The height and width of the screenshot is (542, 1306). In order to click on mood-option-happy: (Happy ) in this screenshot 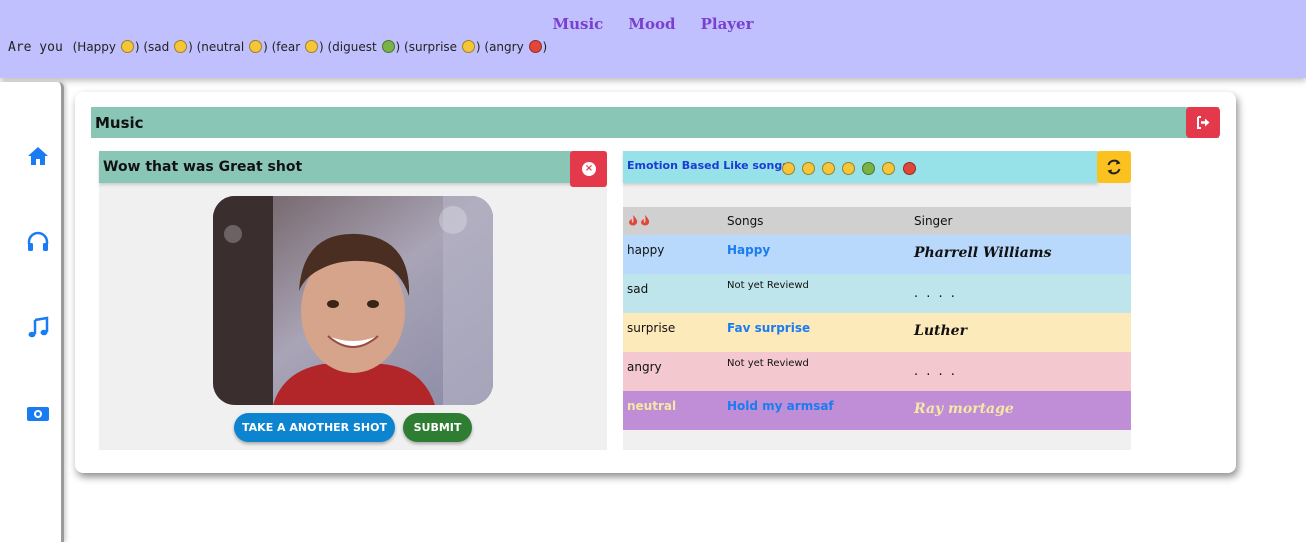, I will do `click(106, 47)`.